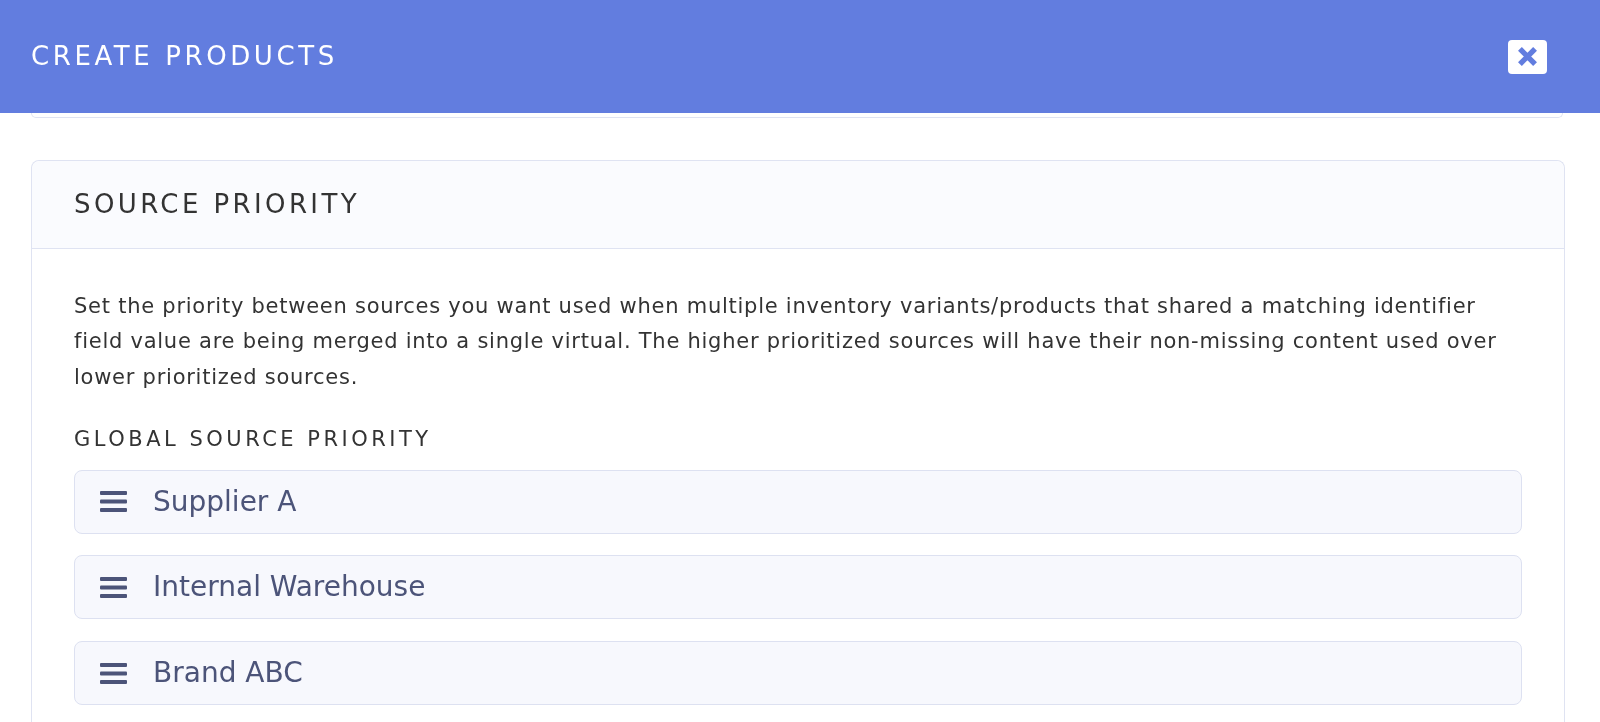  What do you see at coordinates (289, 587) in the screenshot?
I see `source-name: Internal Warehouse` at bounding box center [289, 587].